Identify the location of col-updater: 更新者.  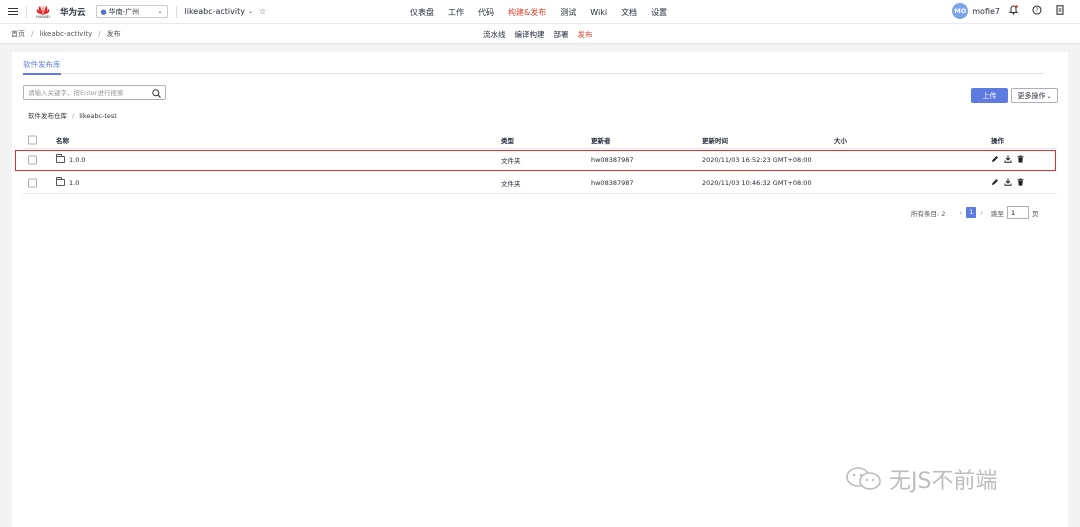
(601, 141).